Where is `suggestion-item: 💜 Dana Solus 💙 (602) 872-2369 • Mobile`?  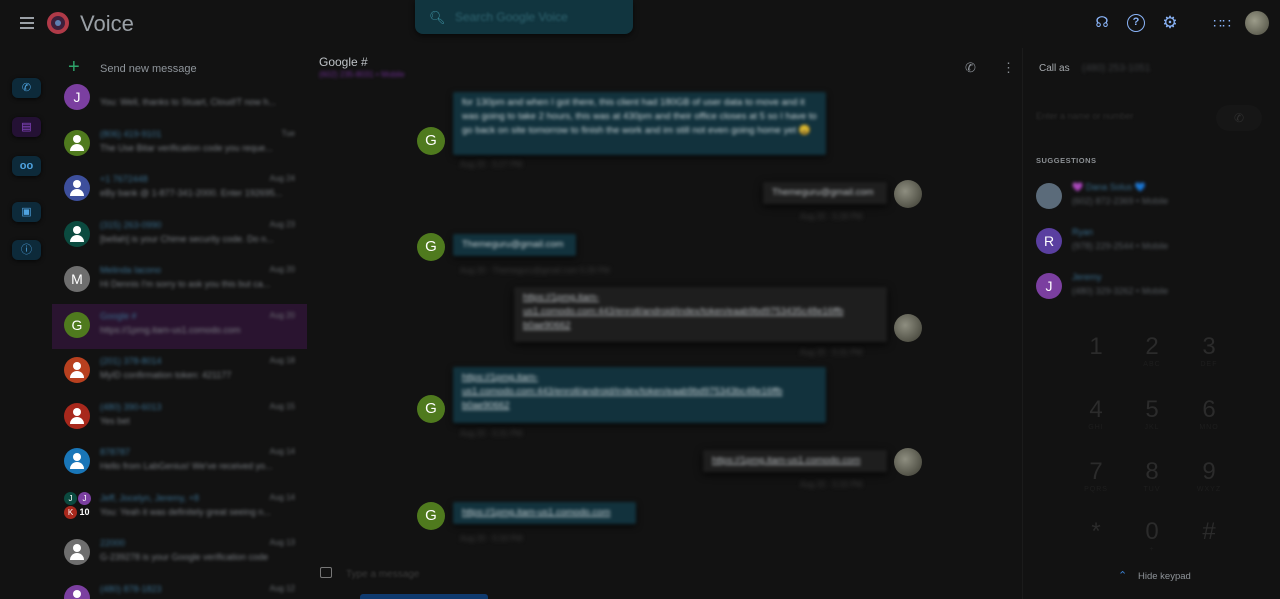 suggestion-item: 💜 Dana Solus 💙 (602) 872-2369 • Mobile is located at coordinates (1151, 196).